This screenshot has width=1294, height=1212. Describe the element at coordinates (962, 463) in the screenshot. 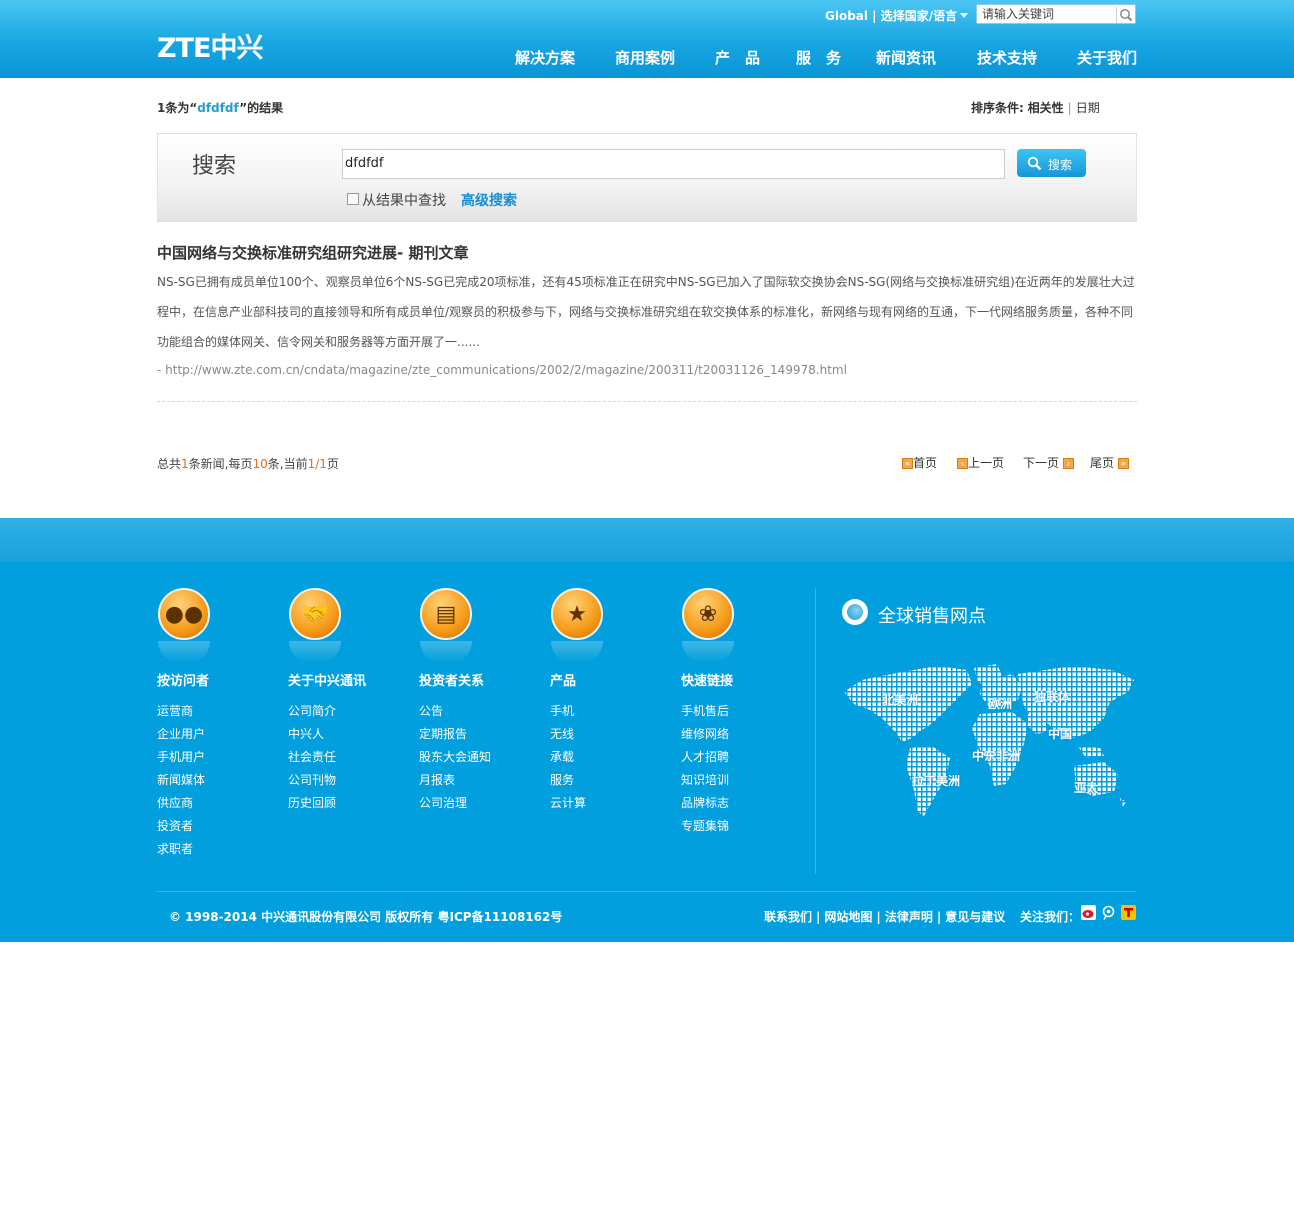

I see `prev-page-icon: ‹` at that location.